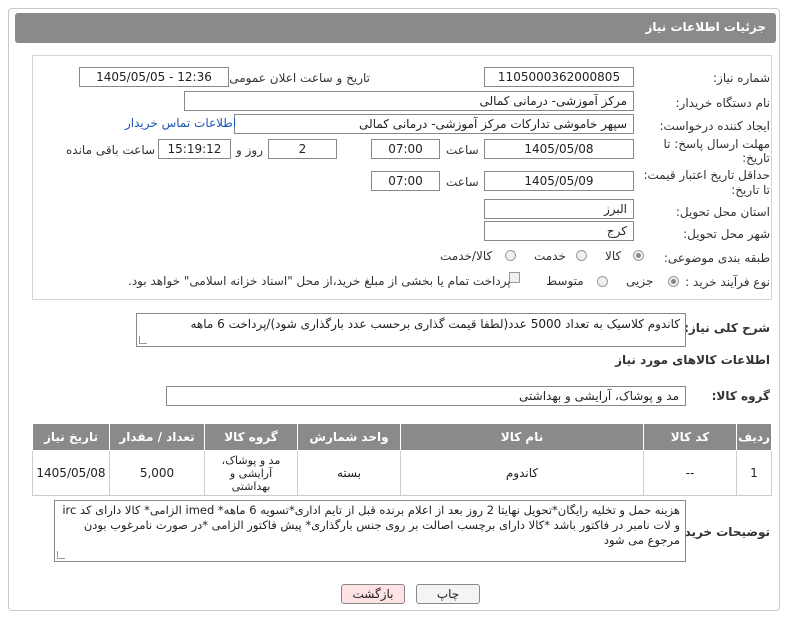  Describe the element at coordinates (692, 360) in the screenshot. I see `goods-info-title: اطلاعات کالاهای مورد نیاز` at that location.